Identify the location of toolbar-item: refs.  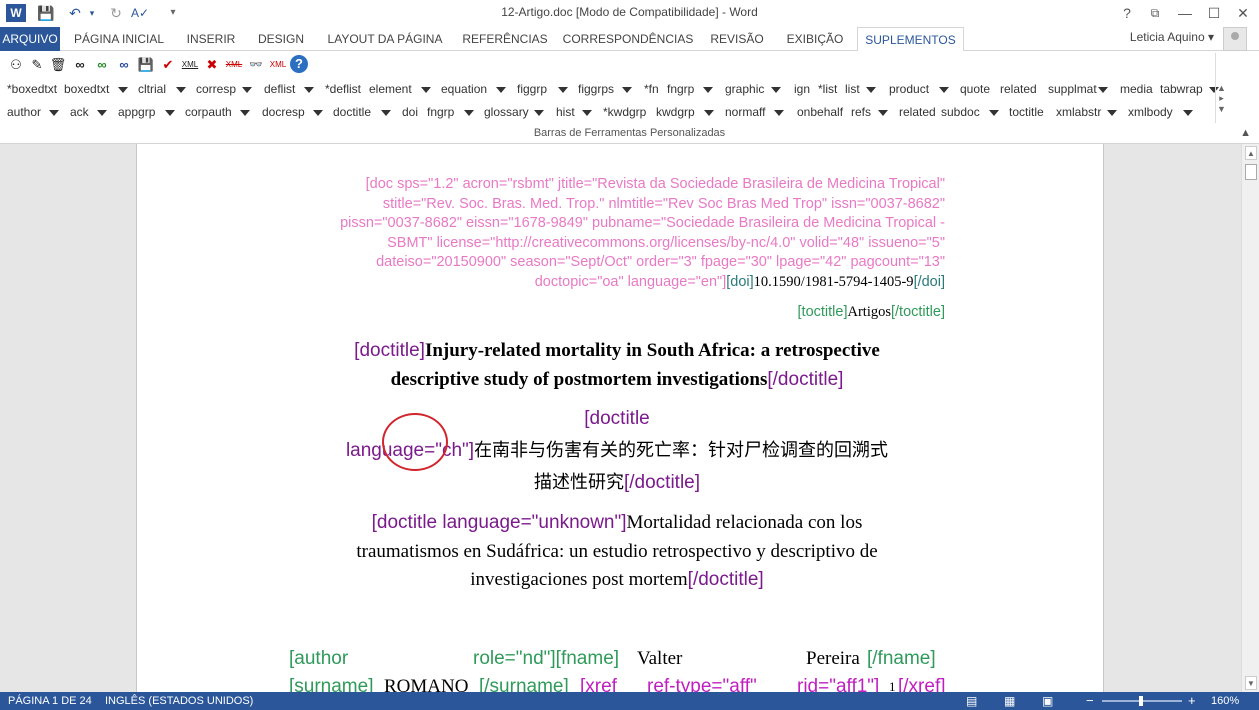
(861, 112).